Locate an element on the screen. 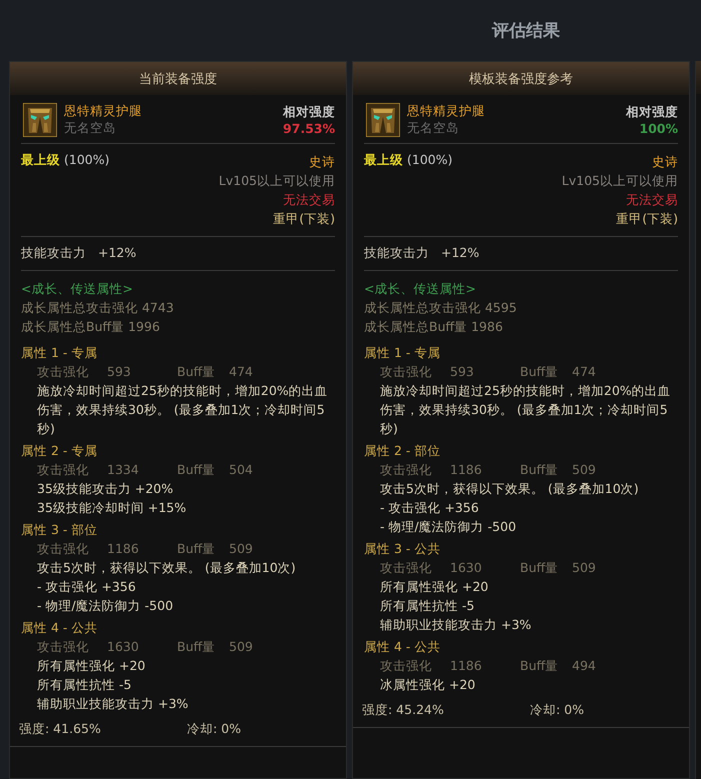  card-header: 模板装备强度参考 is located at coordinates (521, 78).